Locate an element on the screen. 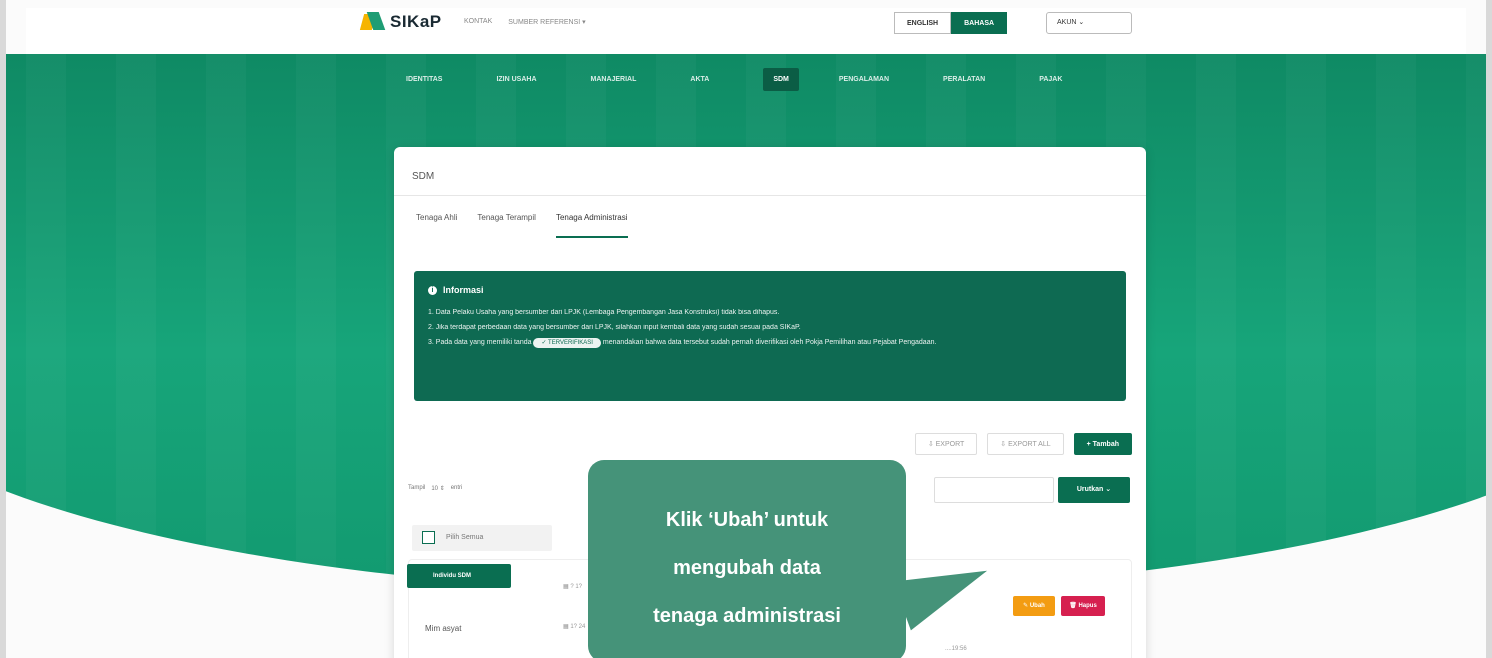 This screenshot has width=1492, height=658. tab-tenaga-administrasi: Tenaga Administrasi is located at coordinates (591, 225).